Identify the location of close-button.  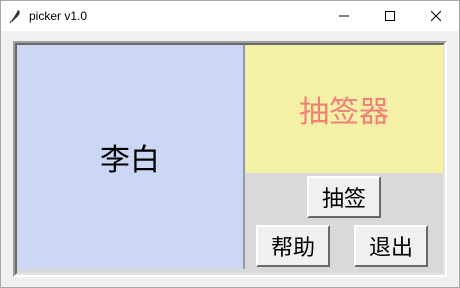
(436, 16).